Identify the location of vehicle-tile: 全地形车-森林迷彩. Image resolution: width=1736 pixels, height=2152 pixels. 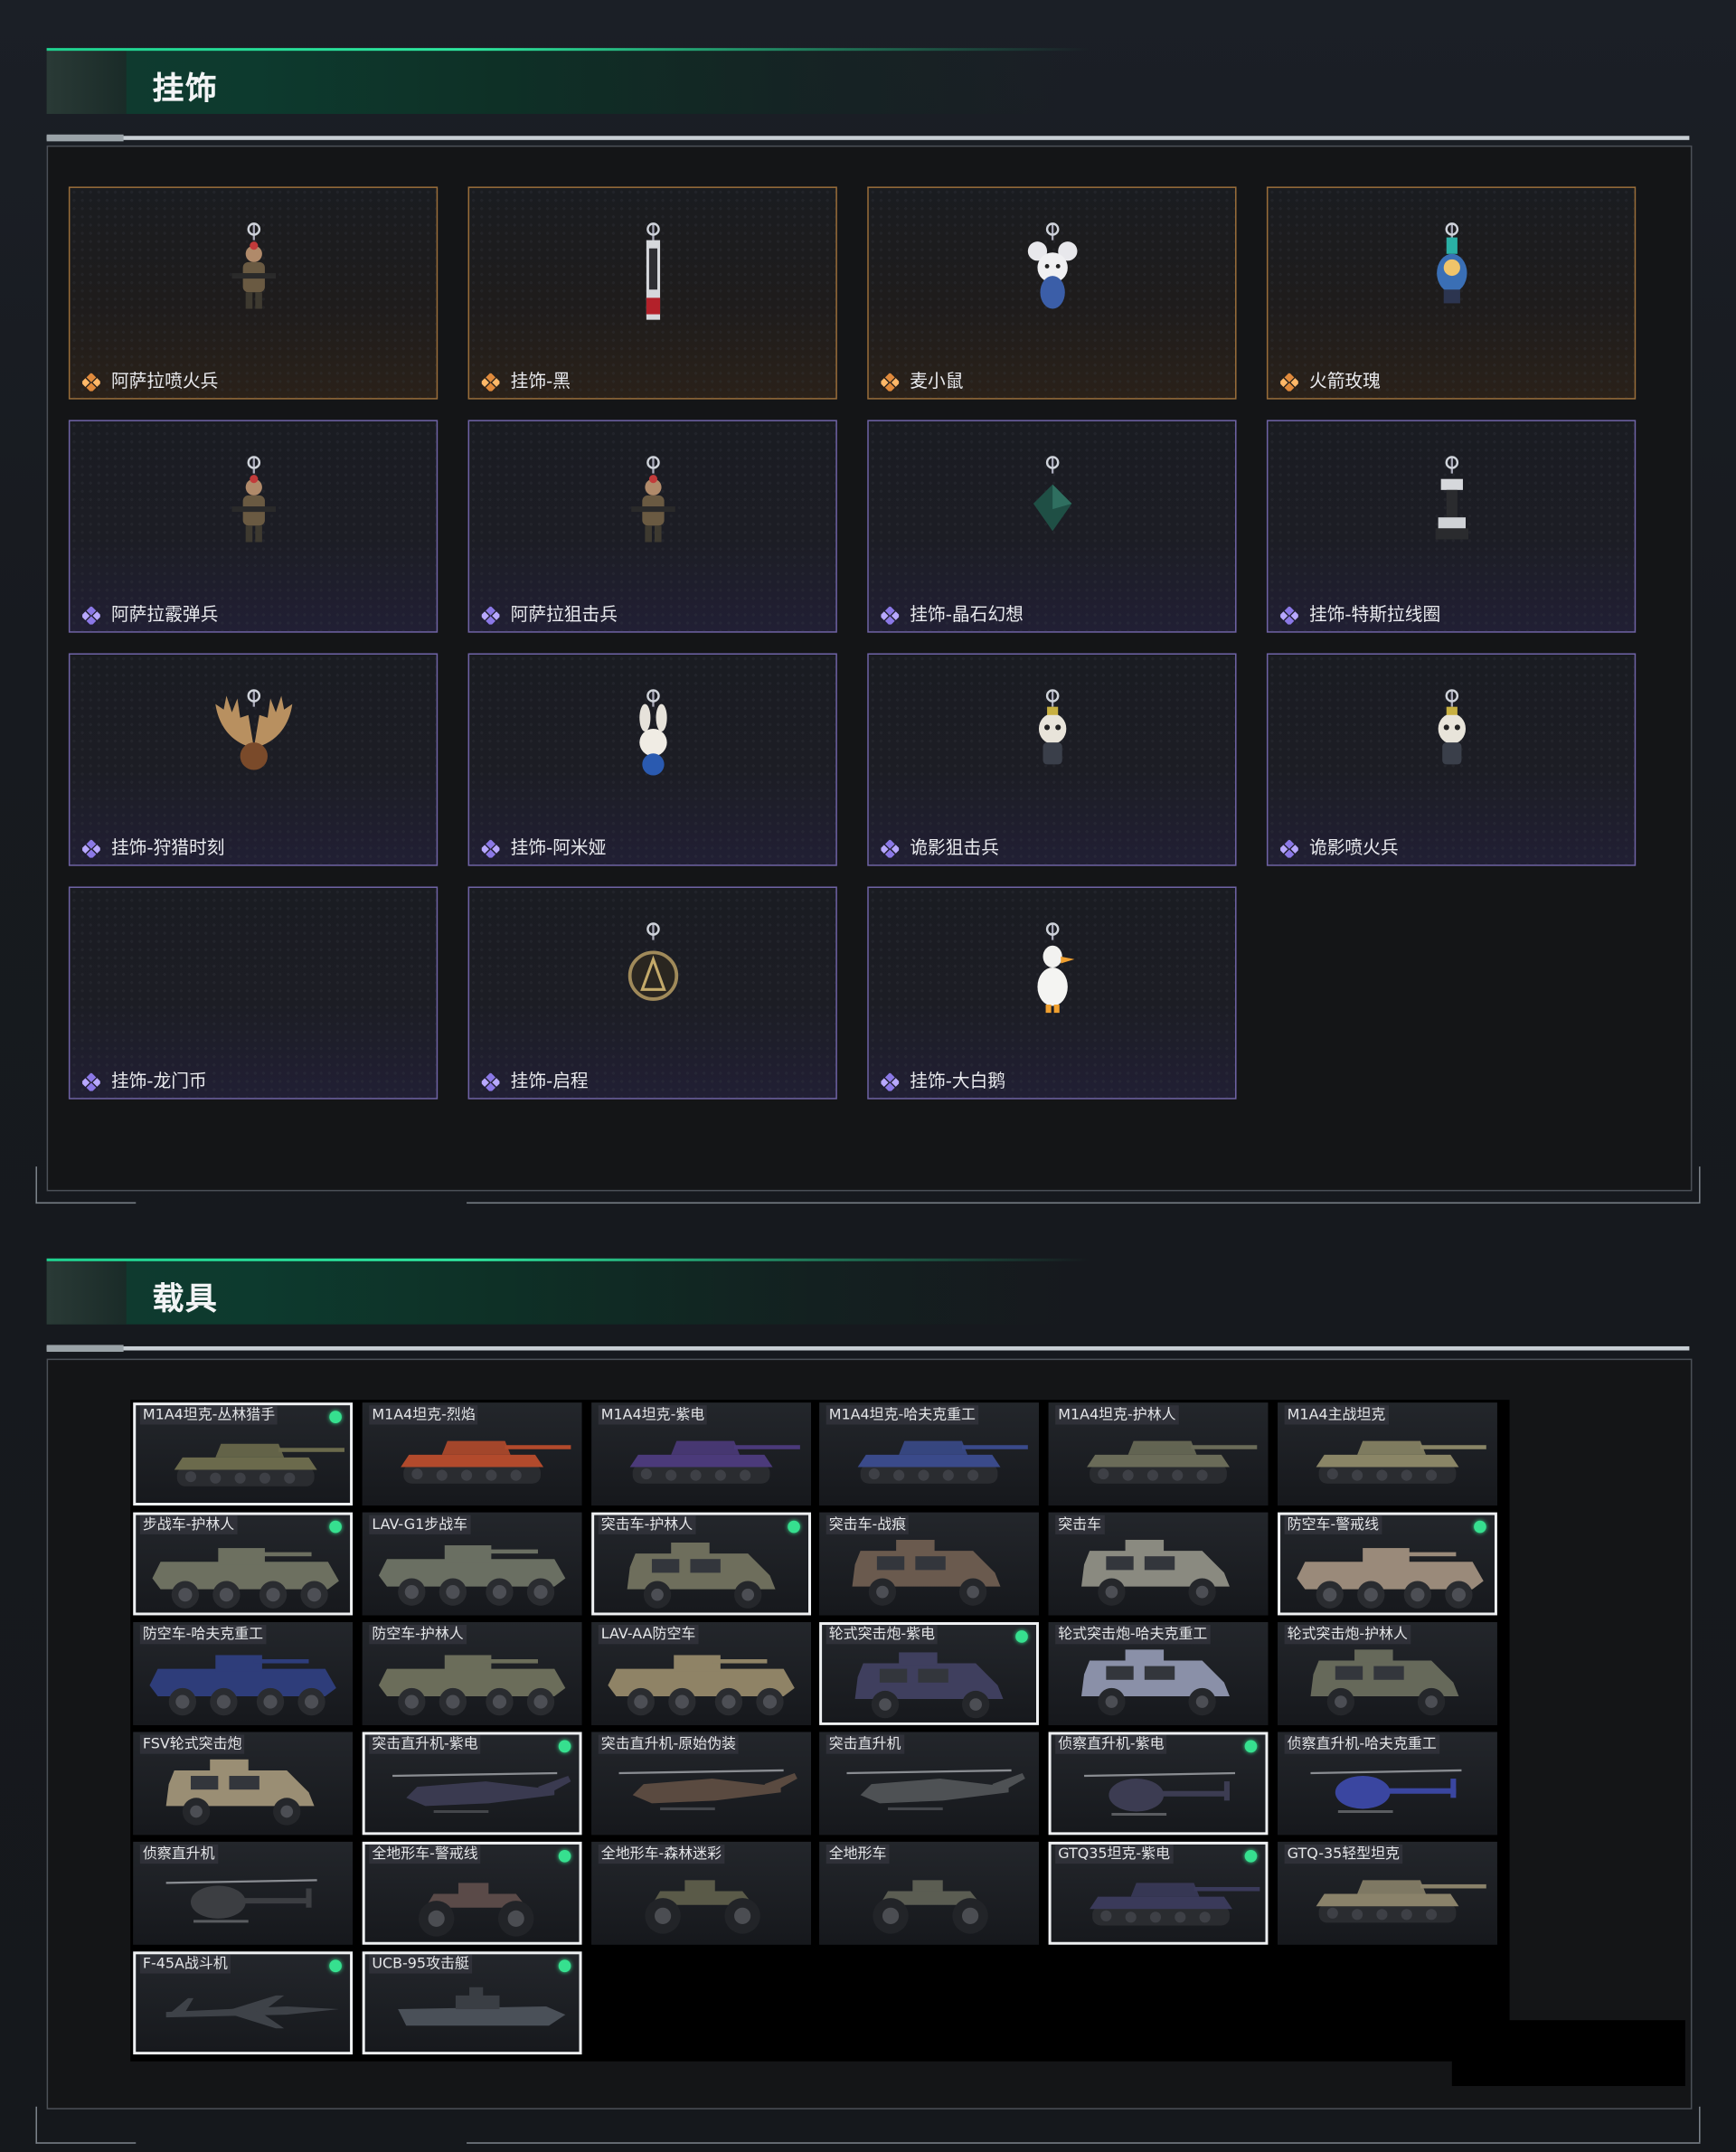
(702, 1893).